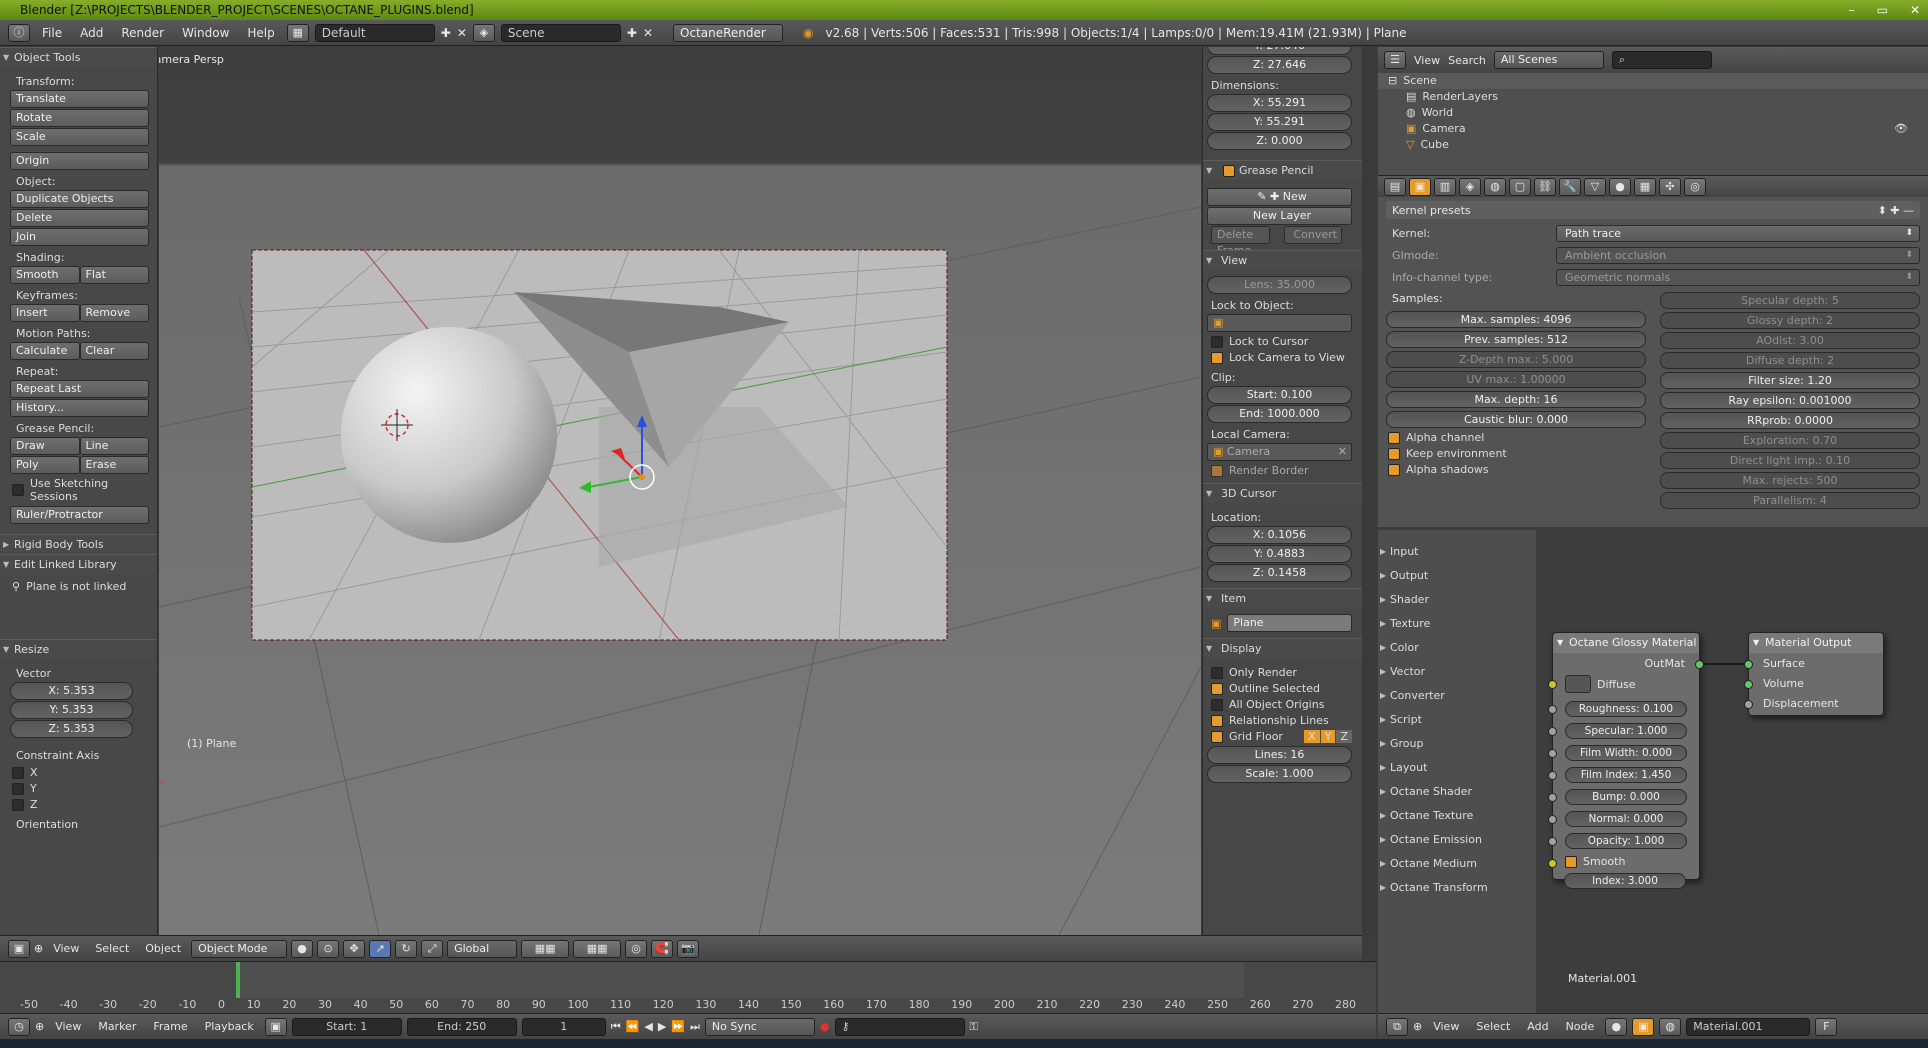 Image resolution: width=1928 pixels, height=1048 pixels. I want to click on panel-view: View, so click(1282, 260).